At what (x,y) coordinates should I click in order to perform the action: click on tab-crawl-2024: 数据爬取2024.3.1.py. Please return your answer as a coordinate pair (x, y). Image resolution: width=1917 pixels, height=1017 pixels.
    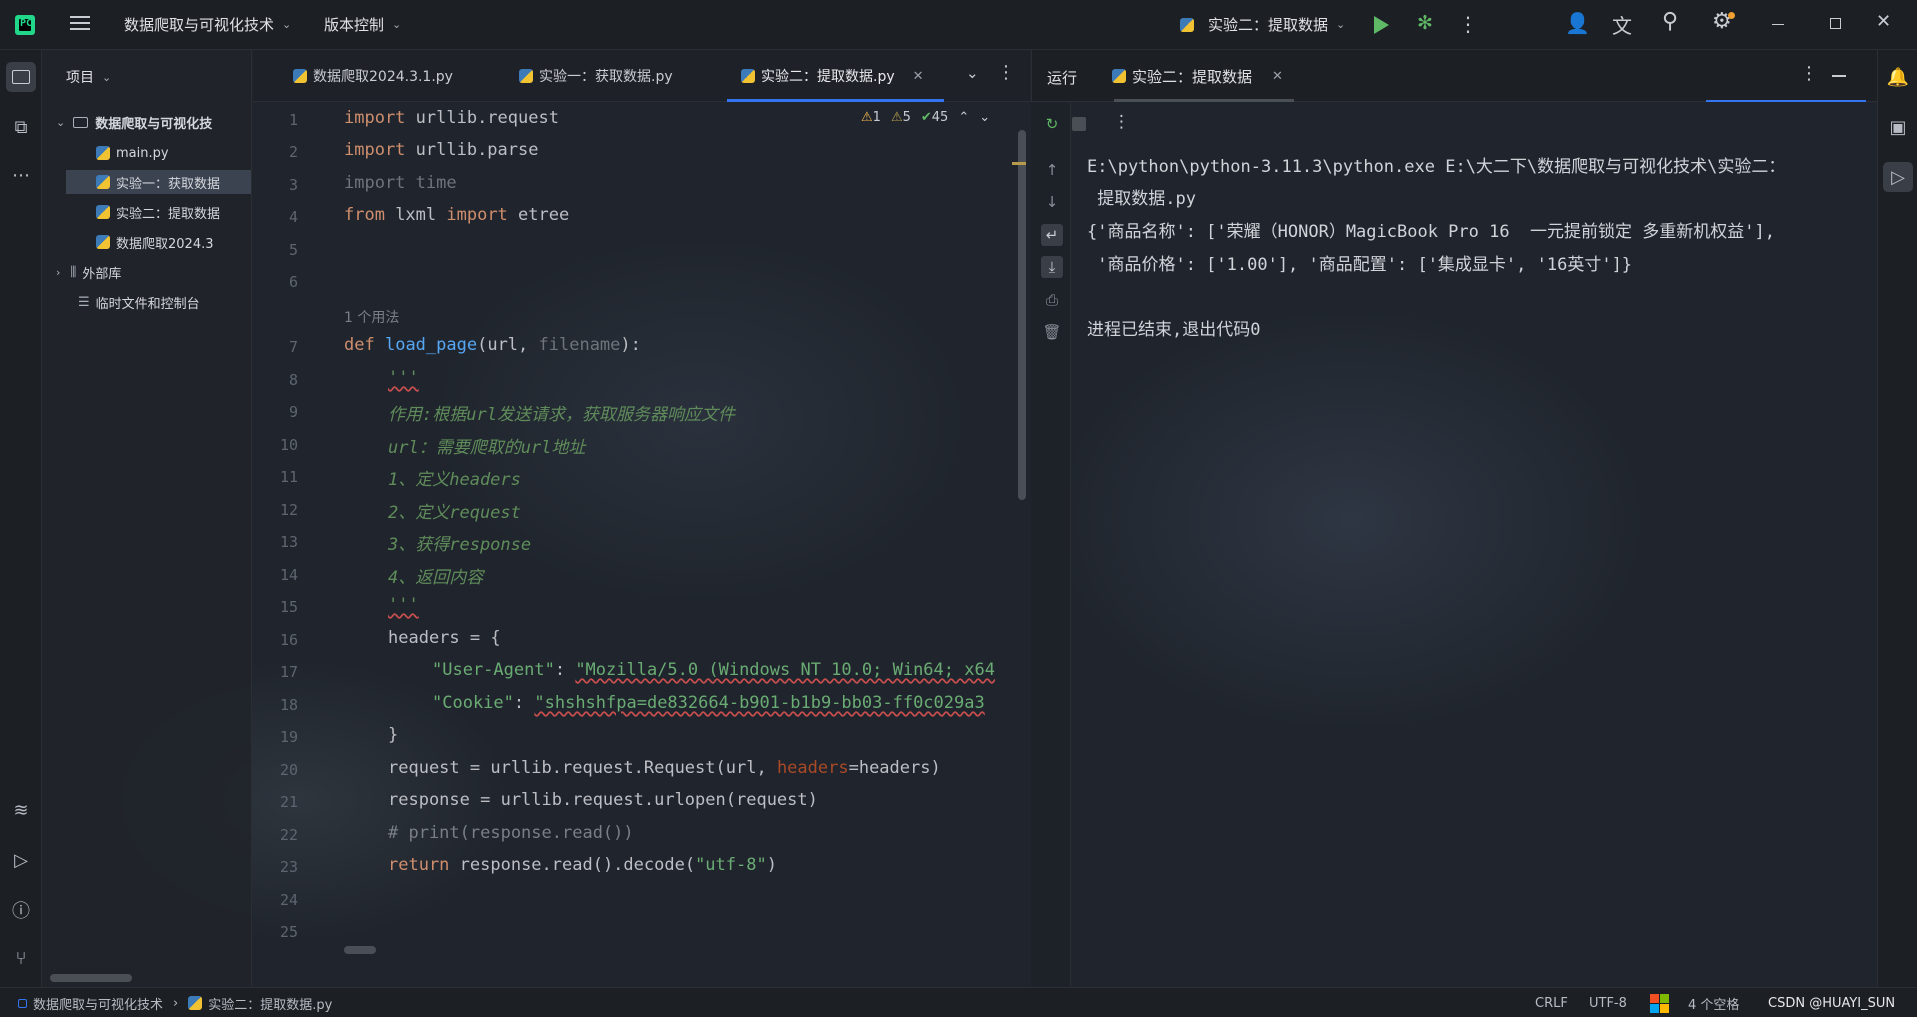
    Looking at the image, I should click on (373, 76).